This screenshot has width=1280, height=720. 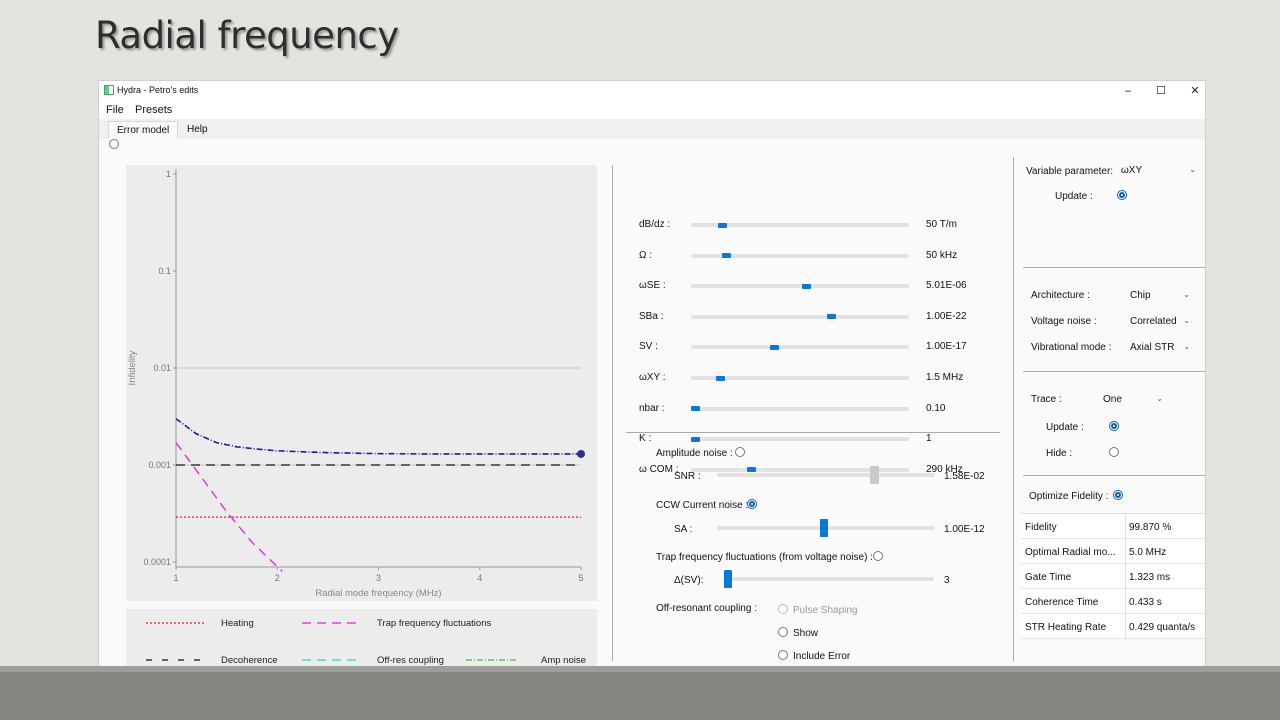 What do you see at coordinates (1161, 91) in the screenshot?
I see `maximize-button: ☐` at bounding box center [1161, 91].